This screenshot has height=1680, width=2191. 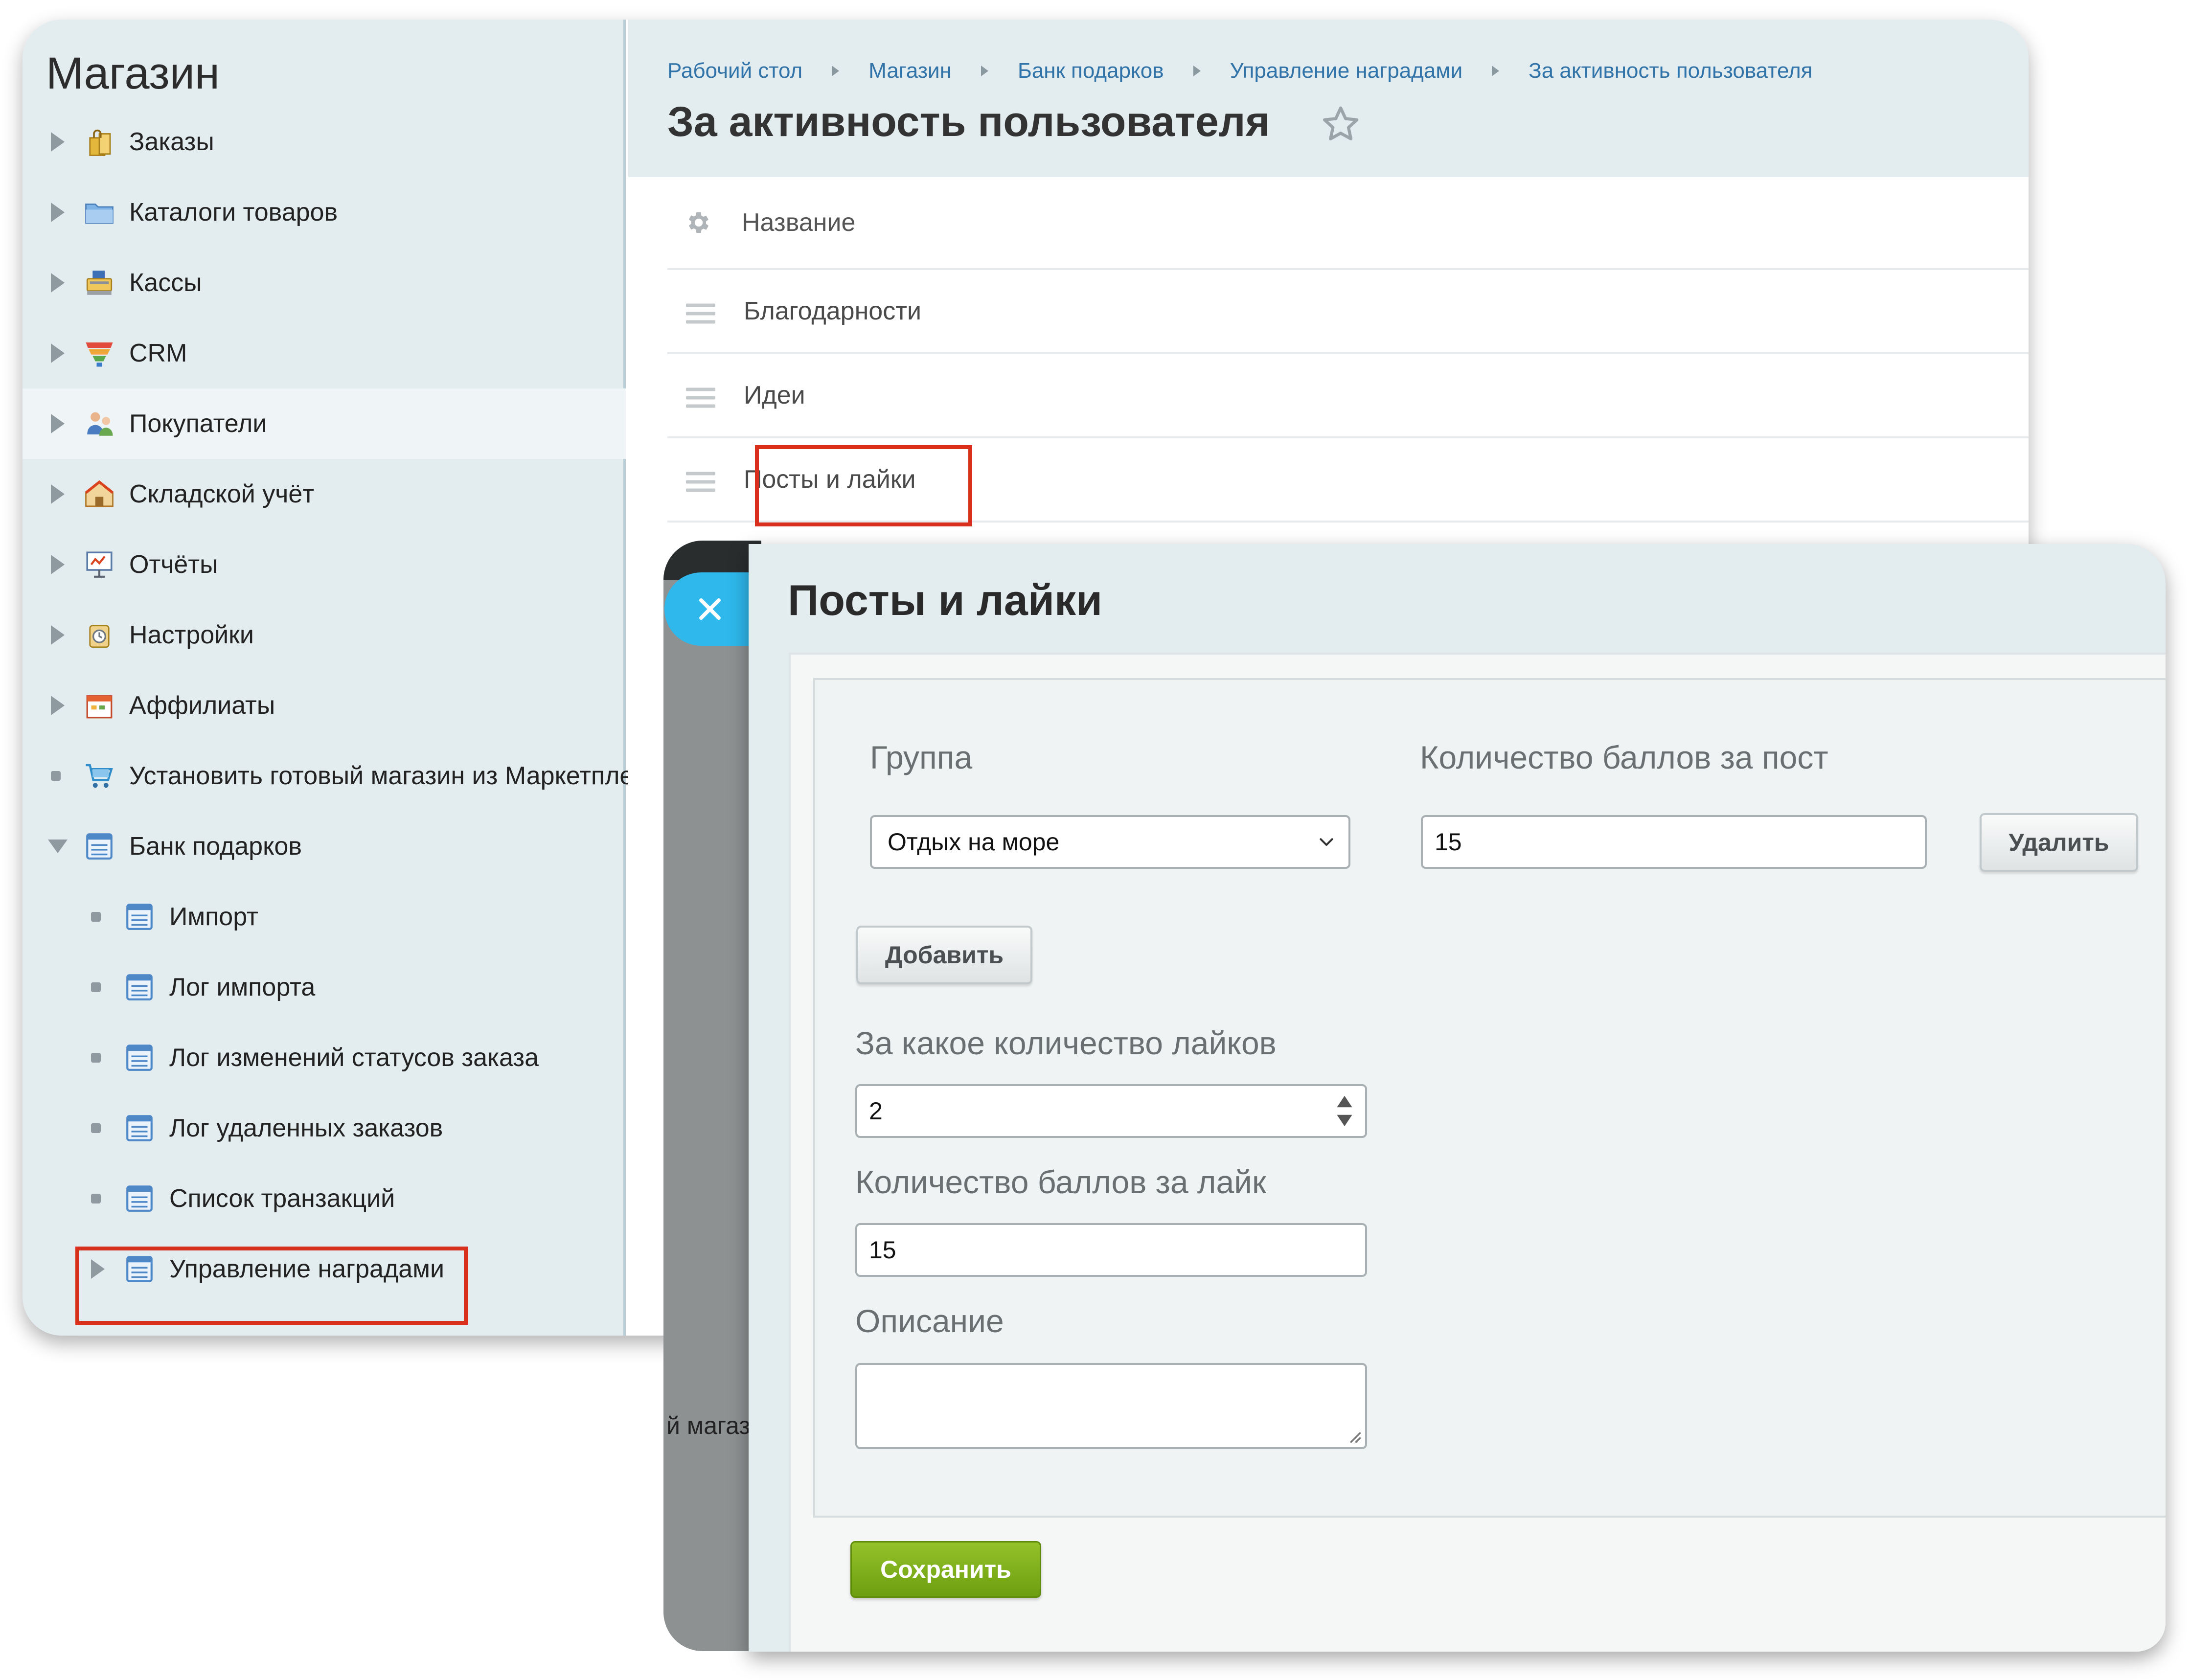 What do you see at coordinates (1346, 71) in the screenshot?
I see `breadcrumb-link: Управление наградами` at bounding box center [1346, 71].